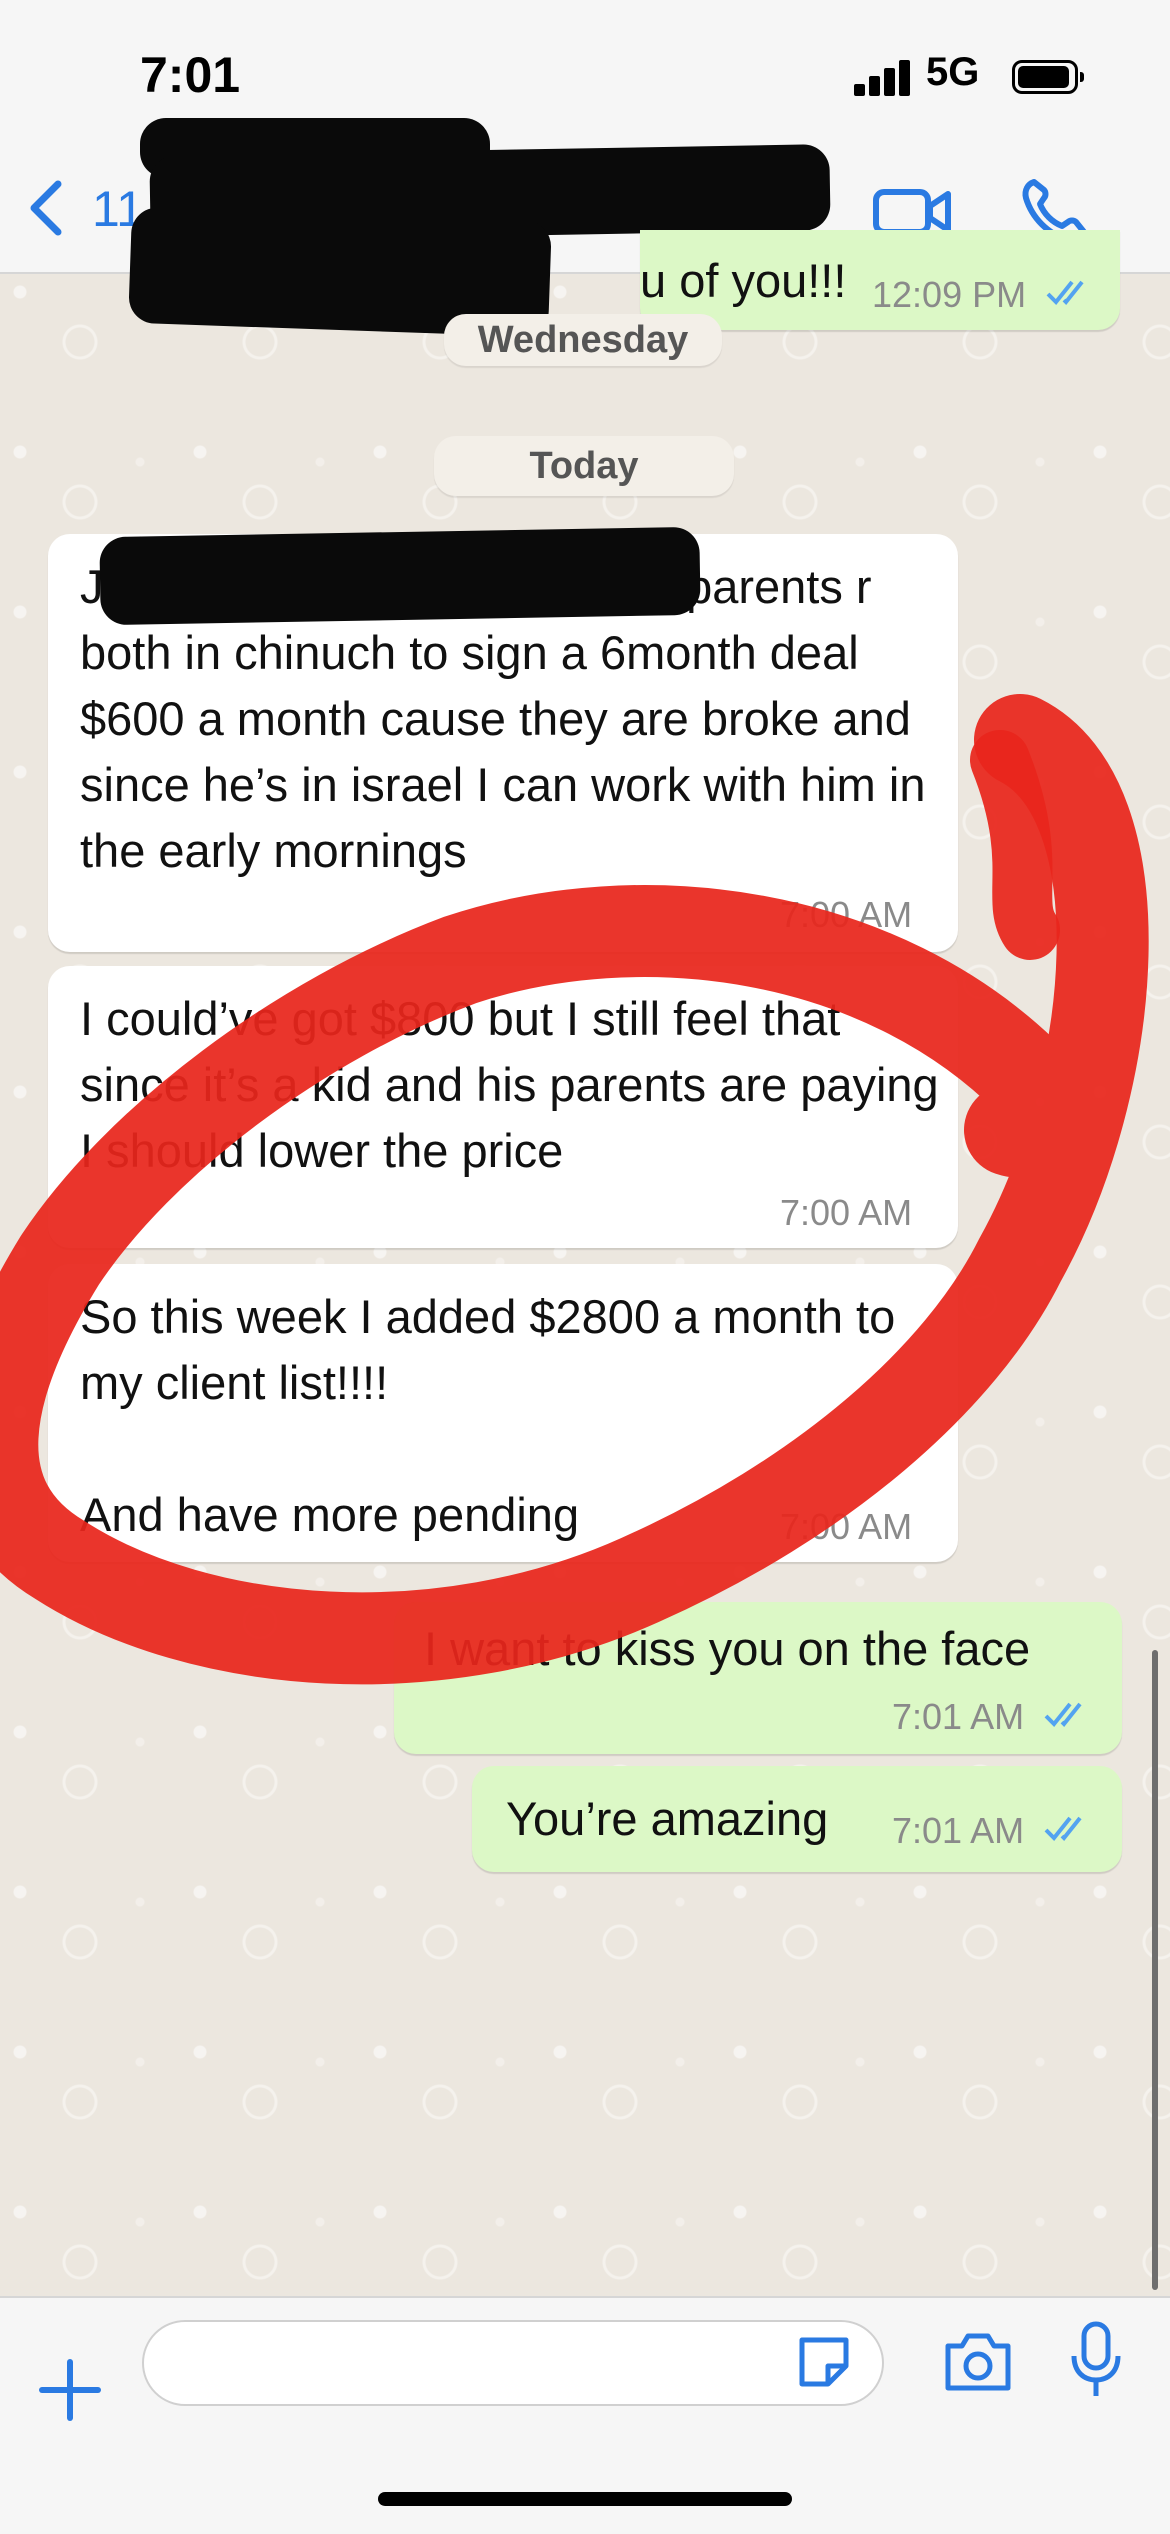 This screenshot has width=1170, height=2534. What do you see at coordinates (824, 2362) in the screenshot?
I see `sticker-icon` at bounding box center [824, 2362].